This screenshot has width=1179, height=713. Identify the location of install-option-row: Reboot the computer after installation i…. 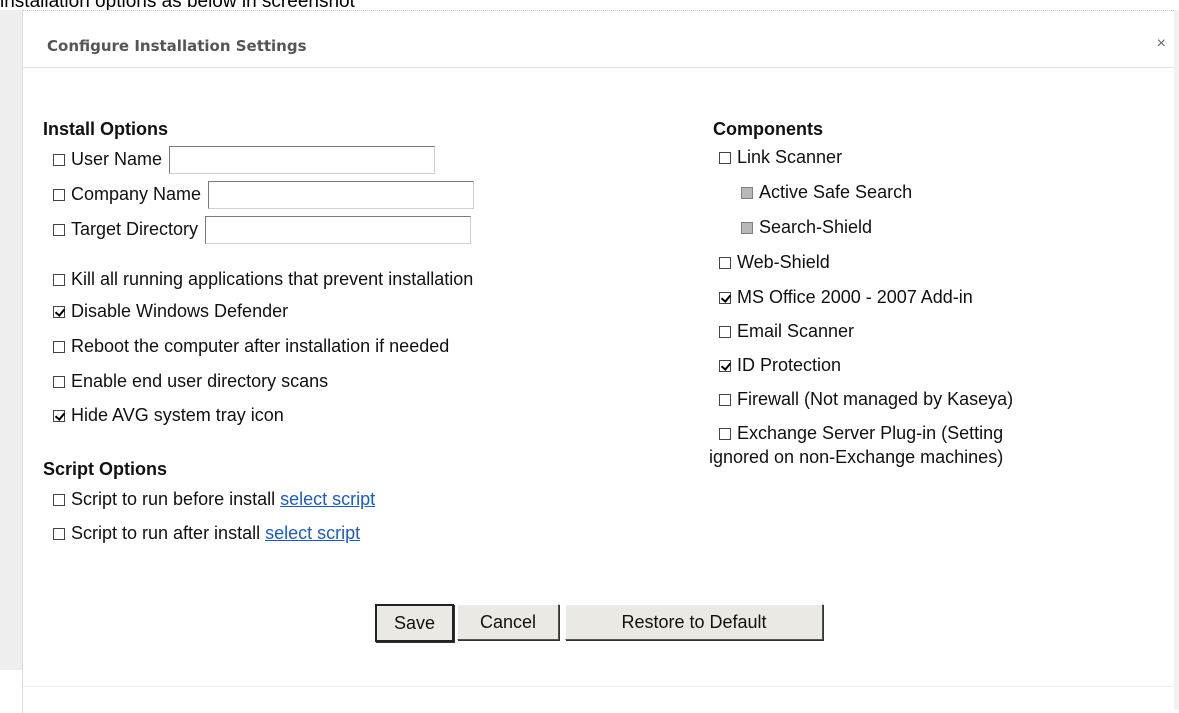
(251, 346).